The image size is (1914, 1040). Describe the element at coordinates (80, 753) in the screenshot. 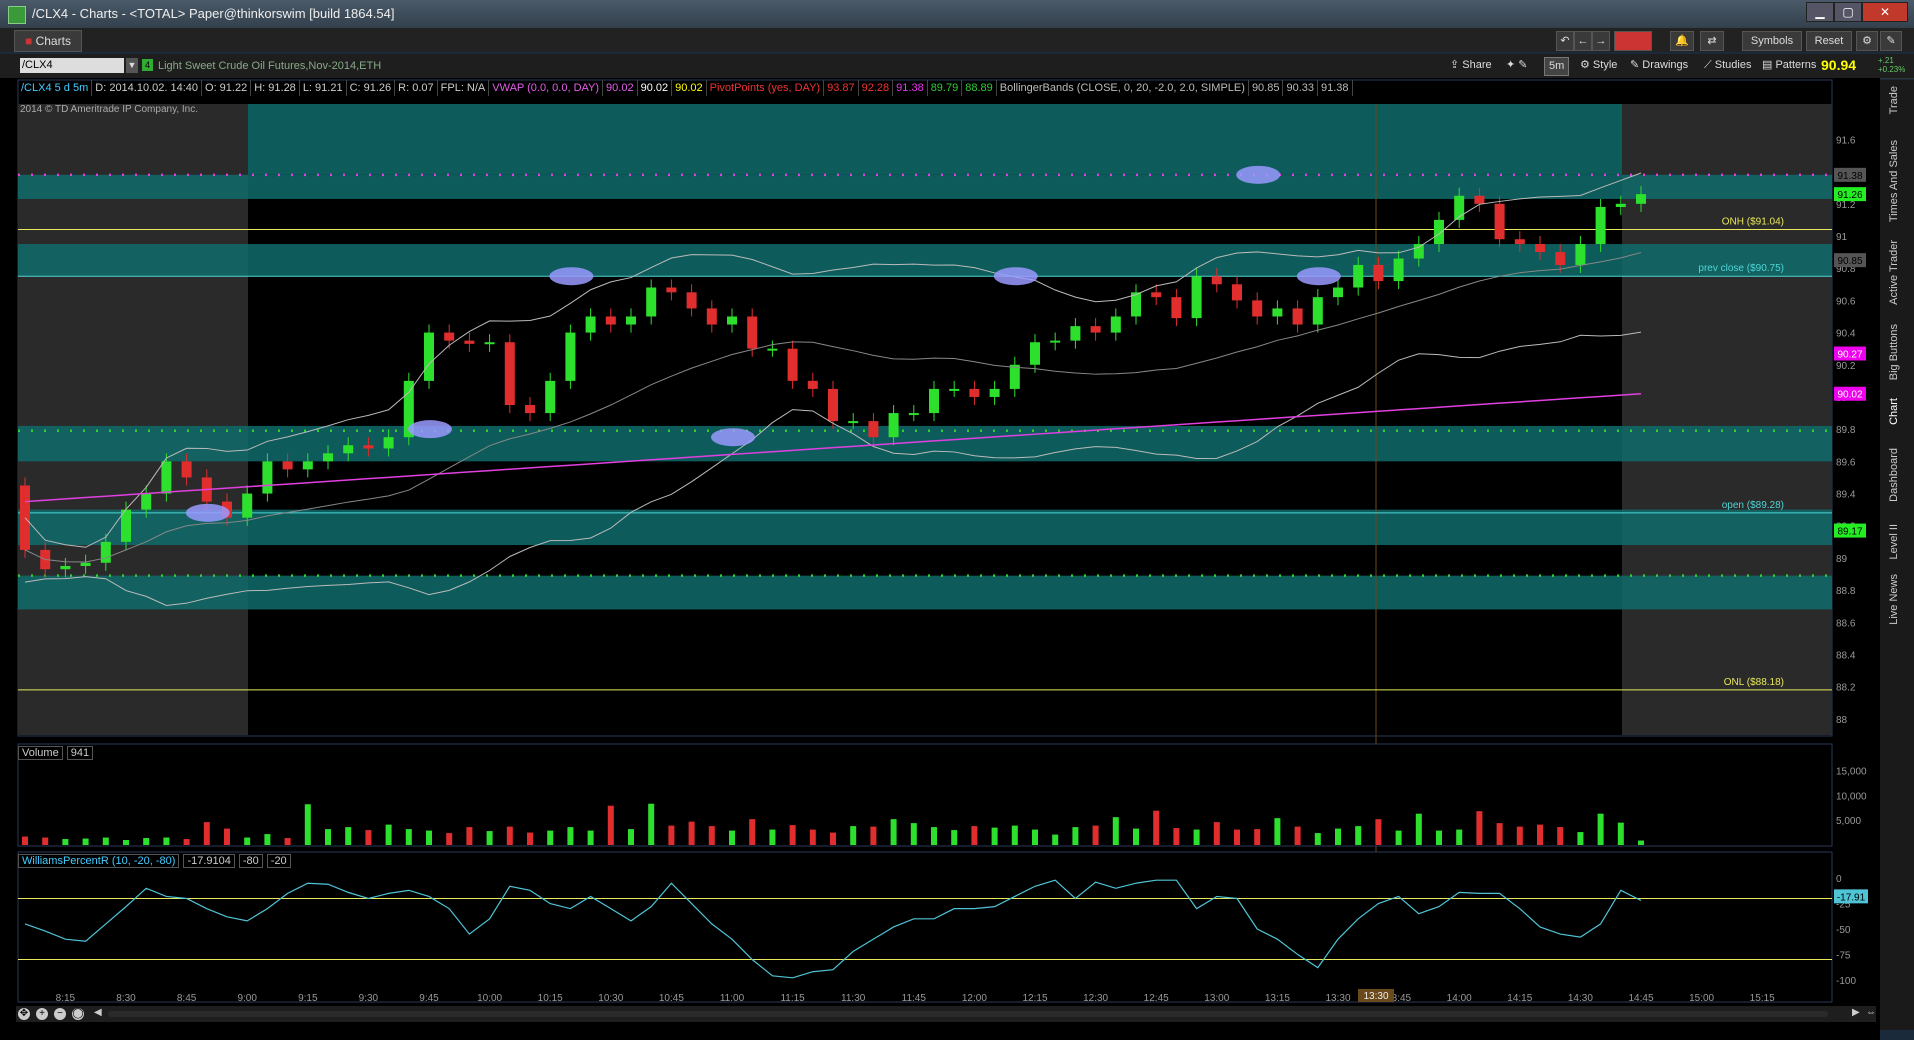

I see `volume-value: 941` at that location.